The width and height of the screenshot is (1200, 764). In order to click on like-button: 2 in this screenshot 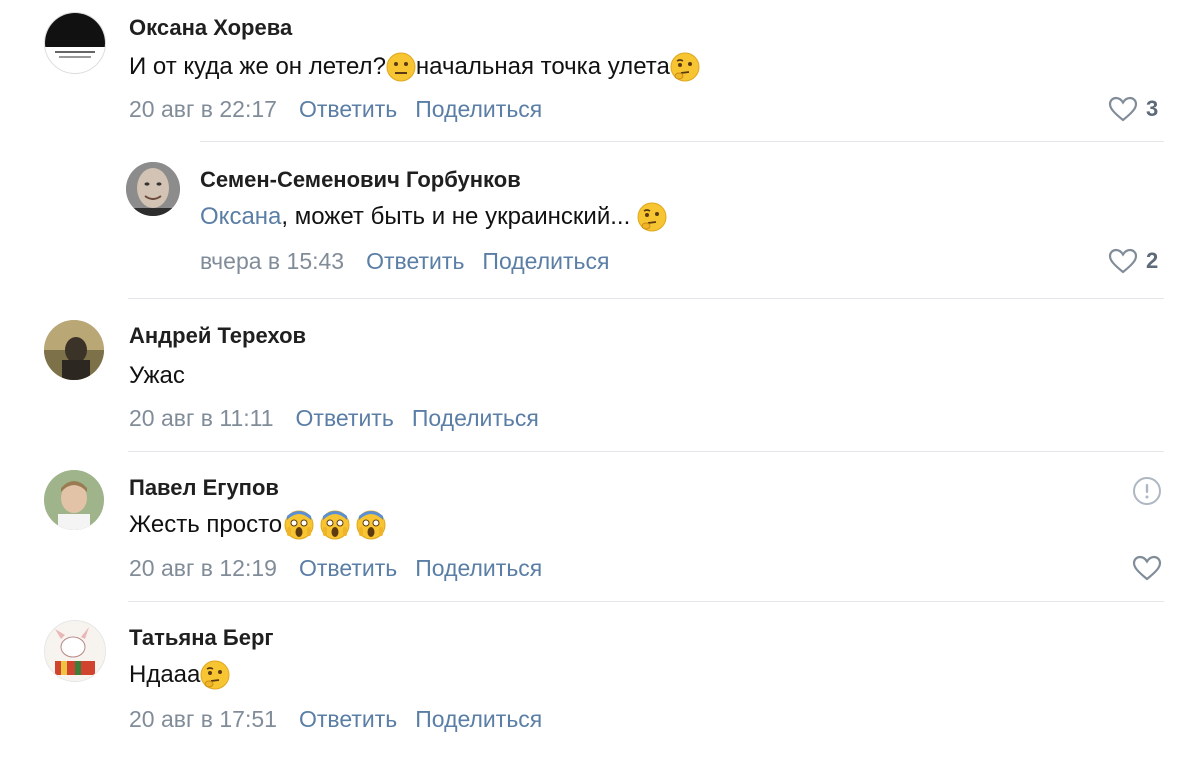, I will do `click(1133, 261)`.